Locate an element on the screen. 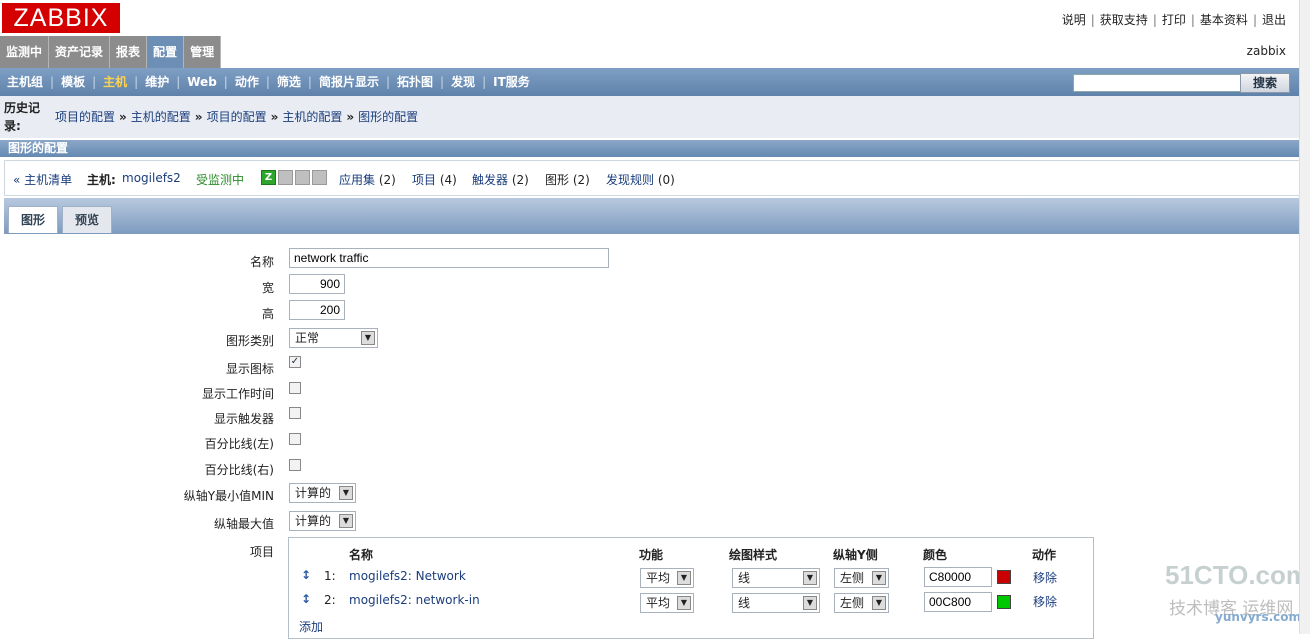 This screenshot has height=639, width=1310. submenu-it-services: IT服务 is located at coordinates (511, 82).